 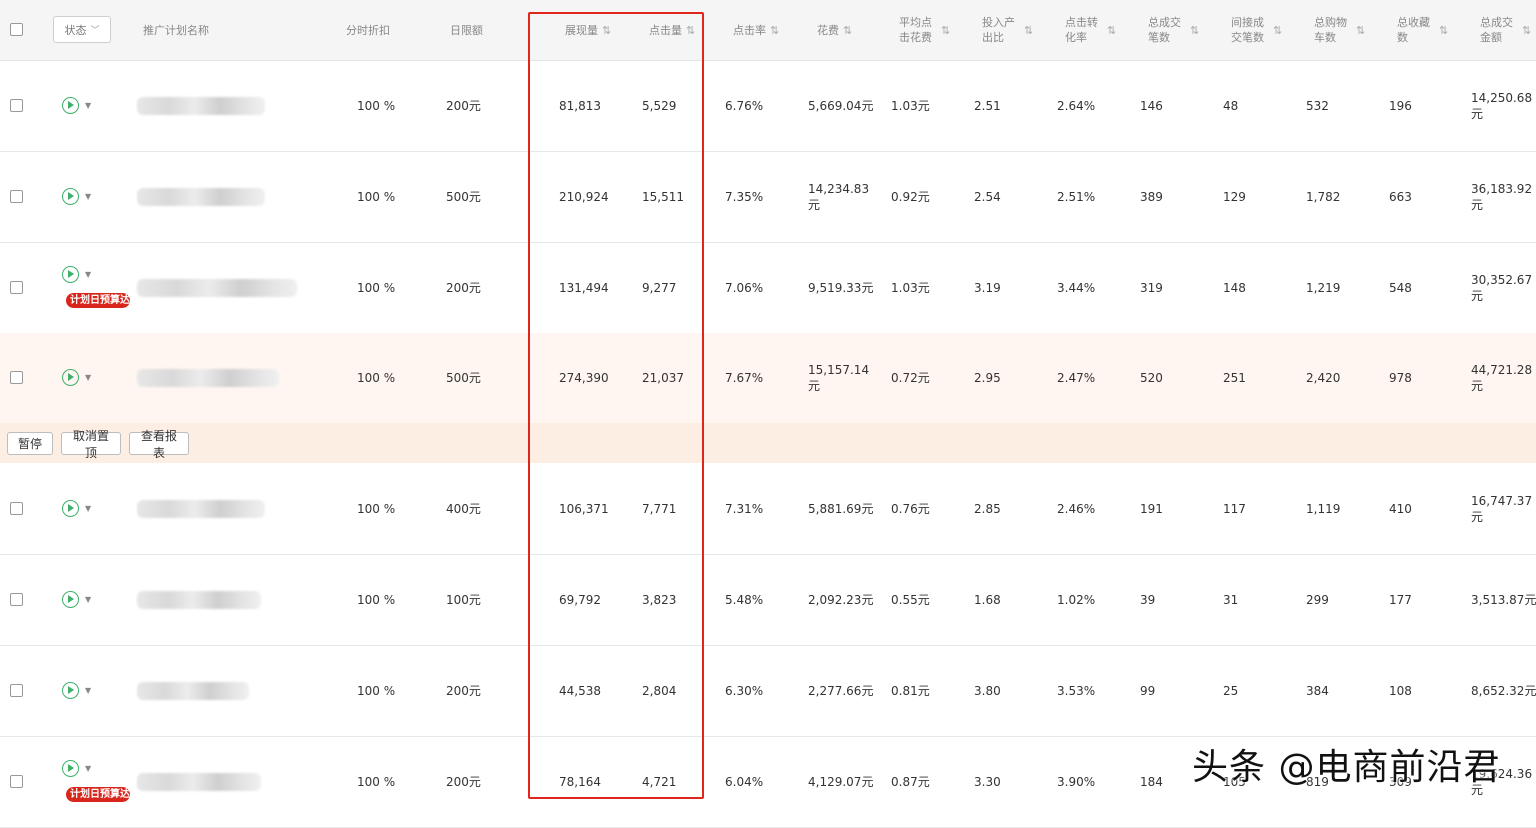 I want to click on select-all-checkbox, so click(x=16, y=29).